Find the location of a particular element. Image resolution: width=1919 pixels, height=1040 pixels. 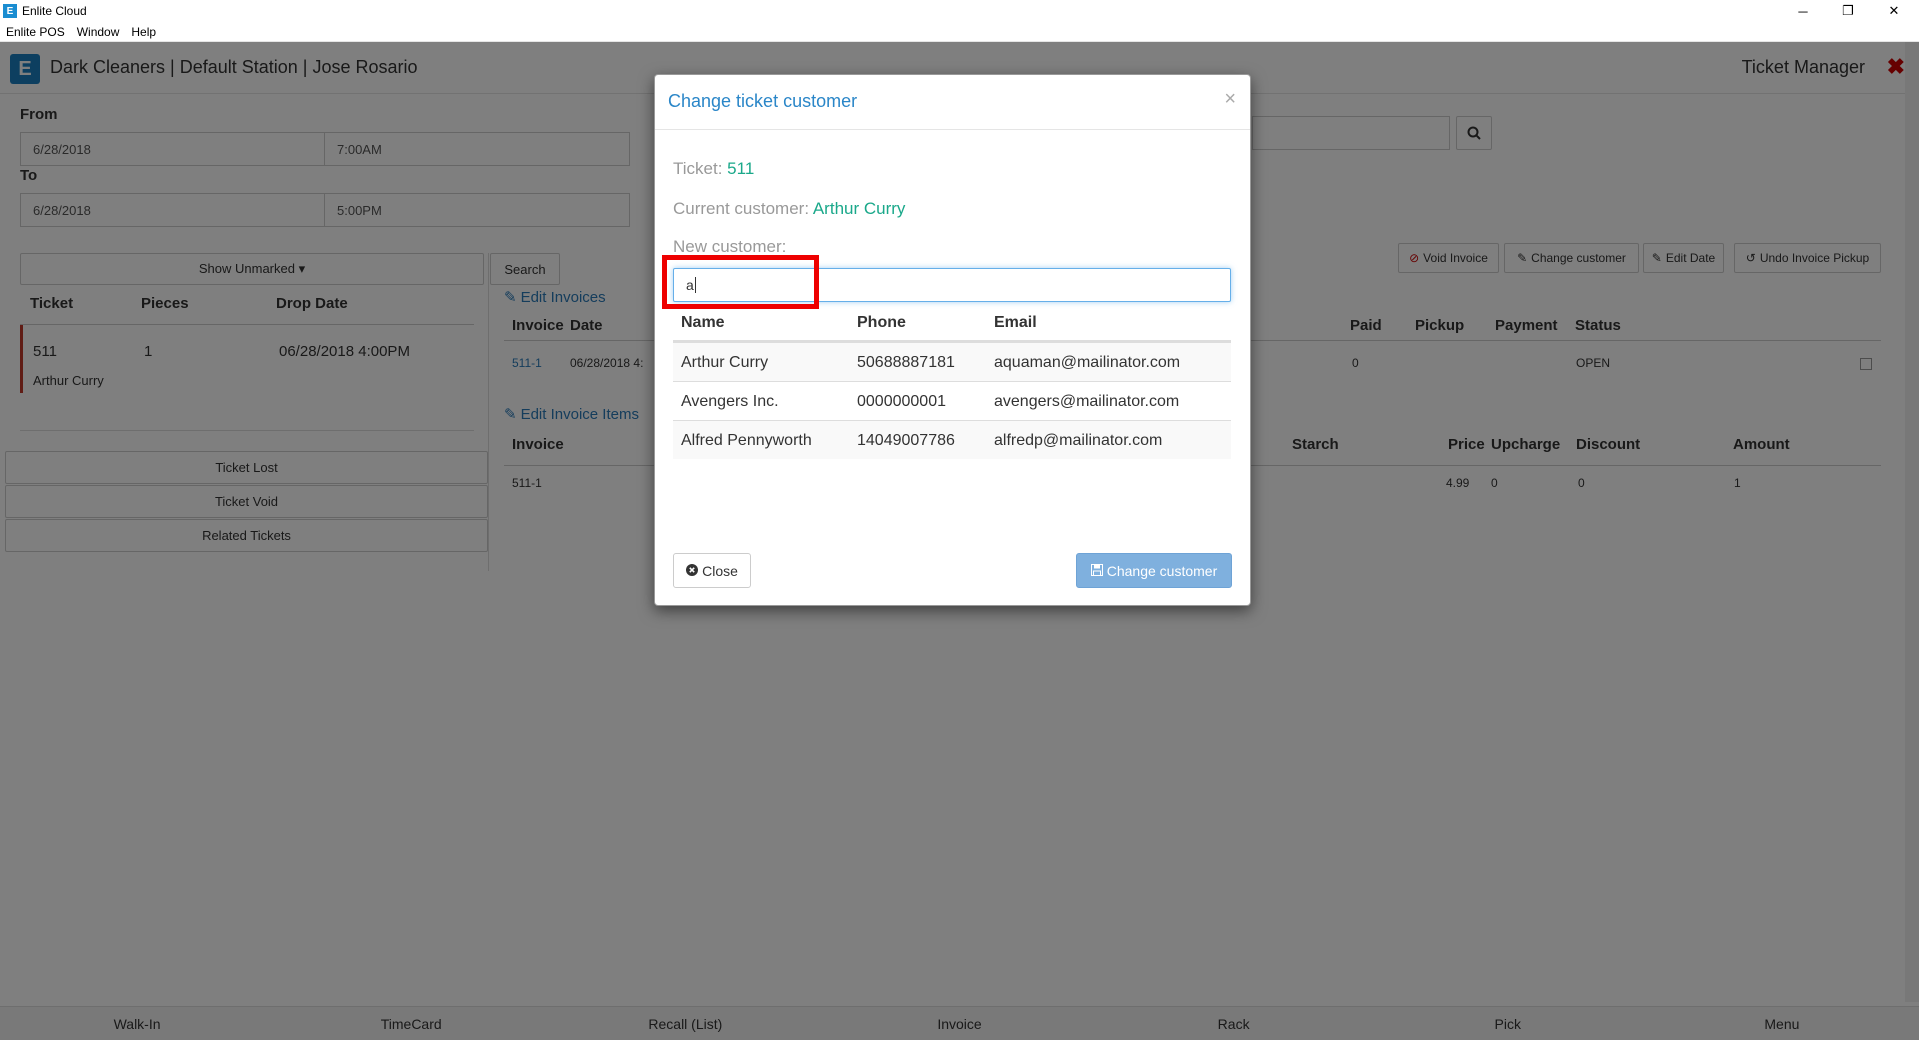

change-customer-submit-label: Change customer is located at coordinates (1162, 570).